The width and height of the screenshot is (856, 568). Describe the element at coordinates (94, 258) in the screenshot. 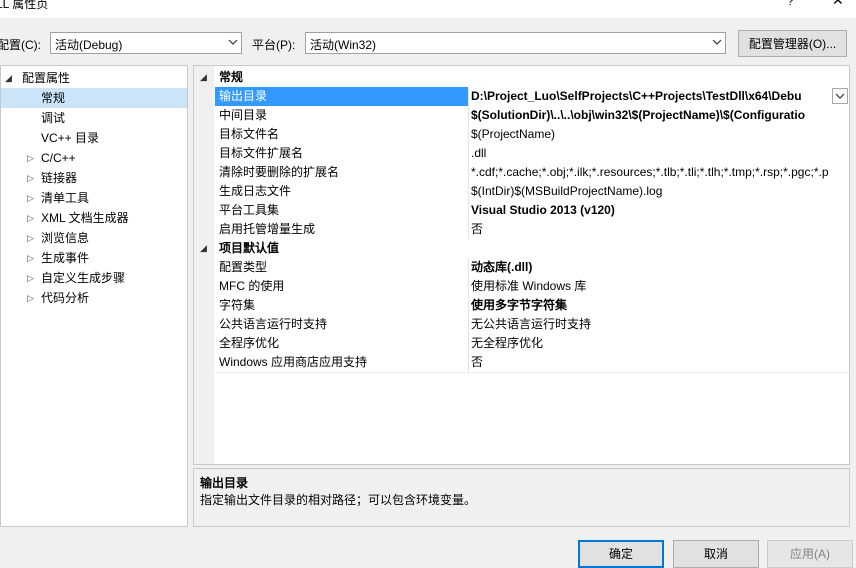

I see `tree-item-build-events: ▷ 生成事件` at that location.